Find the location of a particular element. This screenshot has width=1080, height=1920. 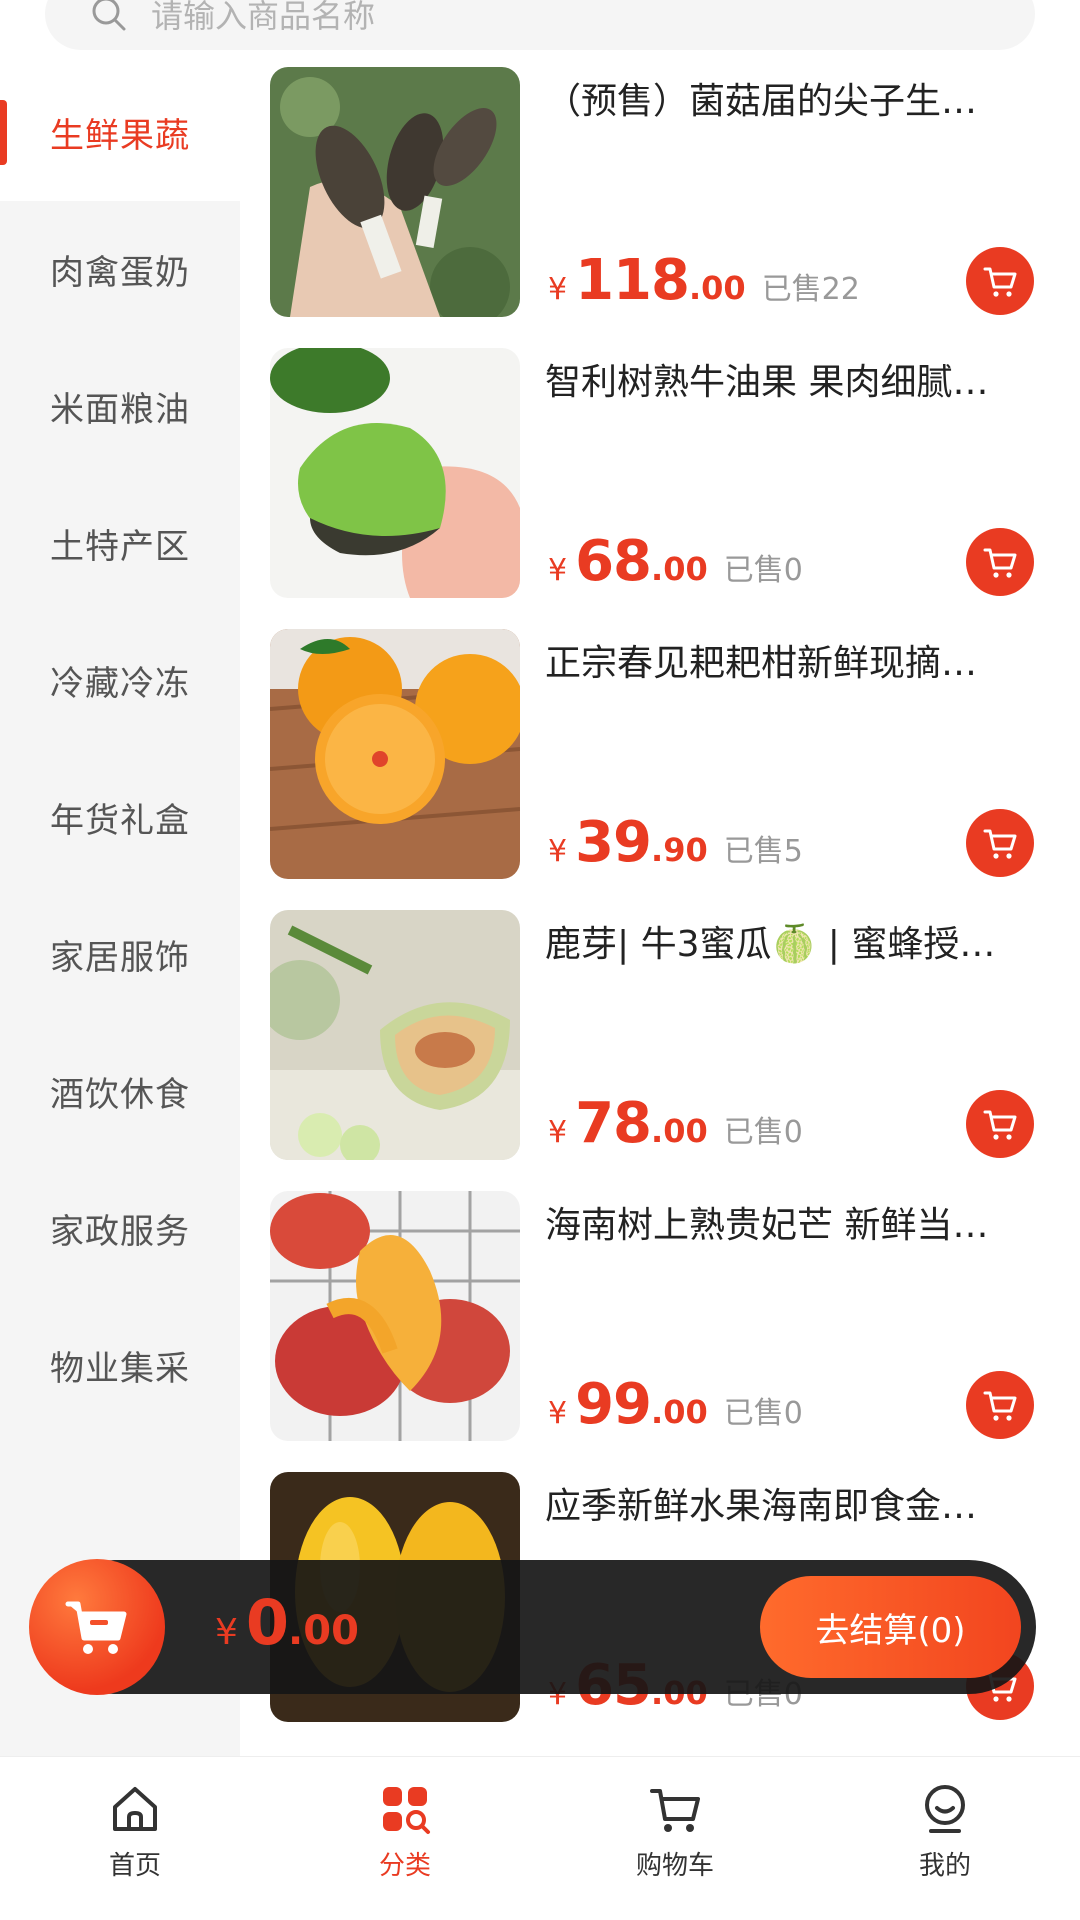

search-icon is located at coordinates (109, 15).